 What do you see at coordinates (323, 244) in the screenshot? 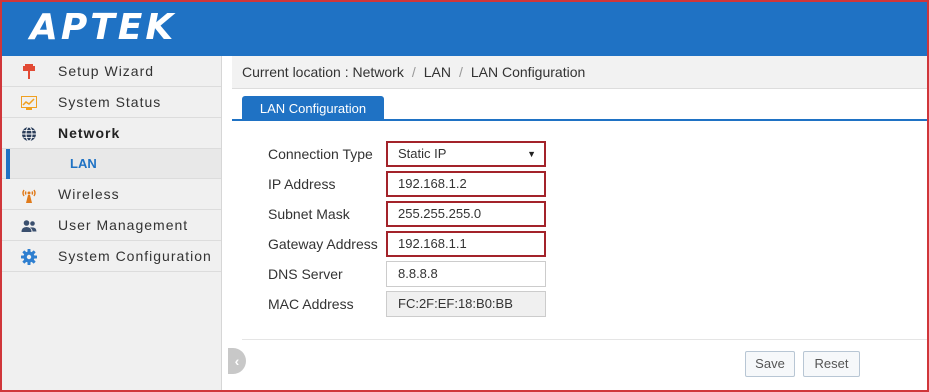
I see `gateway-label: Gateway Address` at bounding box center [323, 244].